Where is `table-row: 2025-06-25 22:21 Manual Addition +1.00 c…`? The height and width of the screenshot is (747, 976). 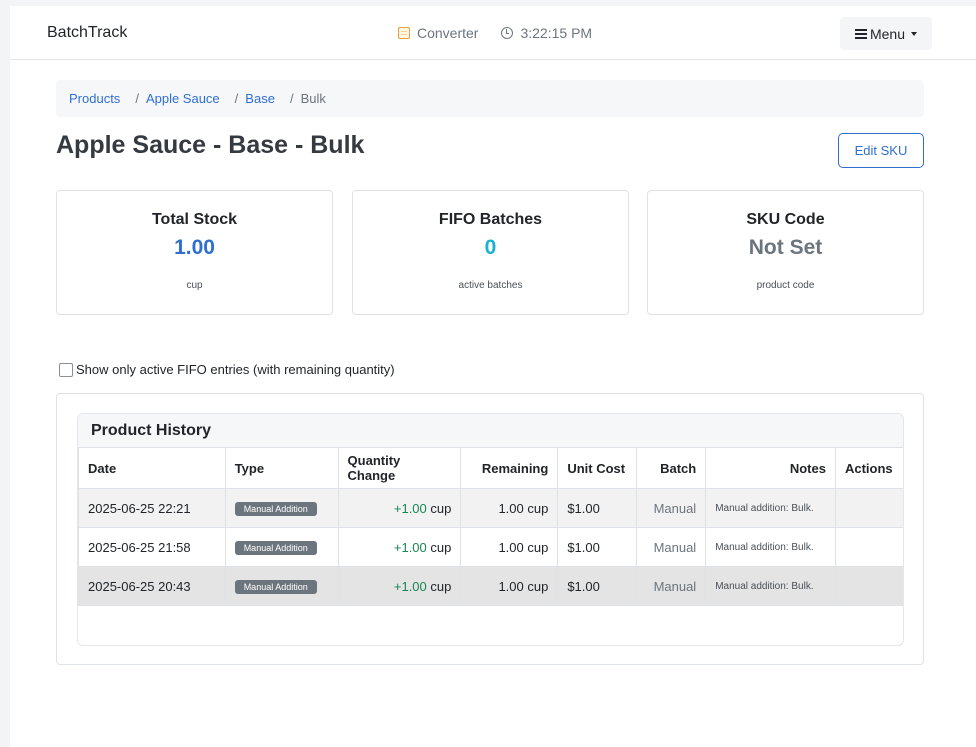 table-row: 2025-06-25 22:21 Manual Addition +1.00 c… is located at coordinates (490, 508).